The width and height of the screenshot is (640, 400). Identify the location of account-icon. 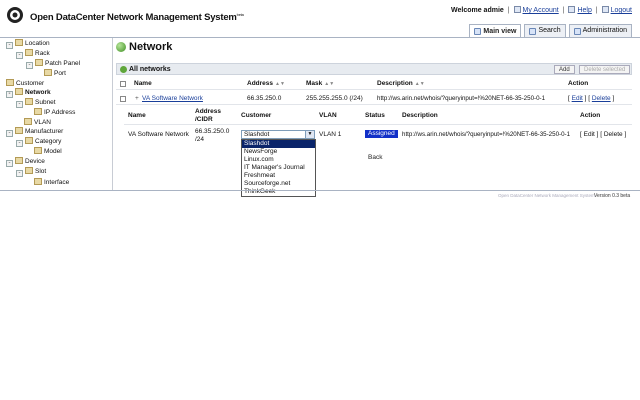
(517, 9).